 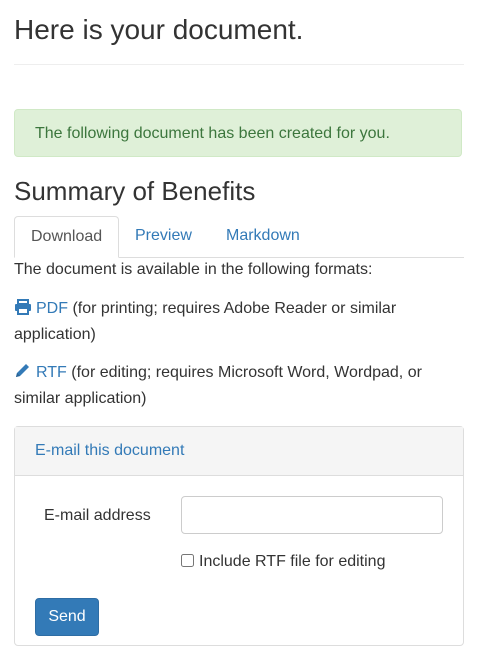 What do you see at coordinates (52, 308) in the screenshot?
I see `pdf-link-label: PDF` at bounding box center [52, 308].